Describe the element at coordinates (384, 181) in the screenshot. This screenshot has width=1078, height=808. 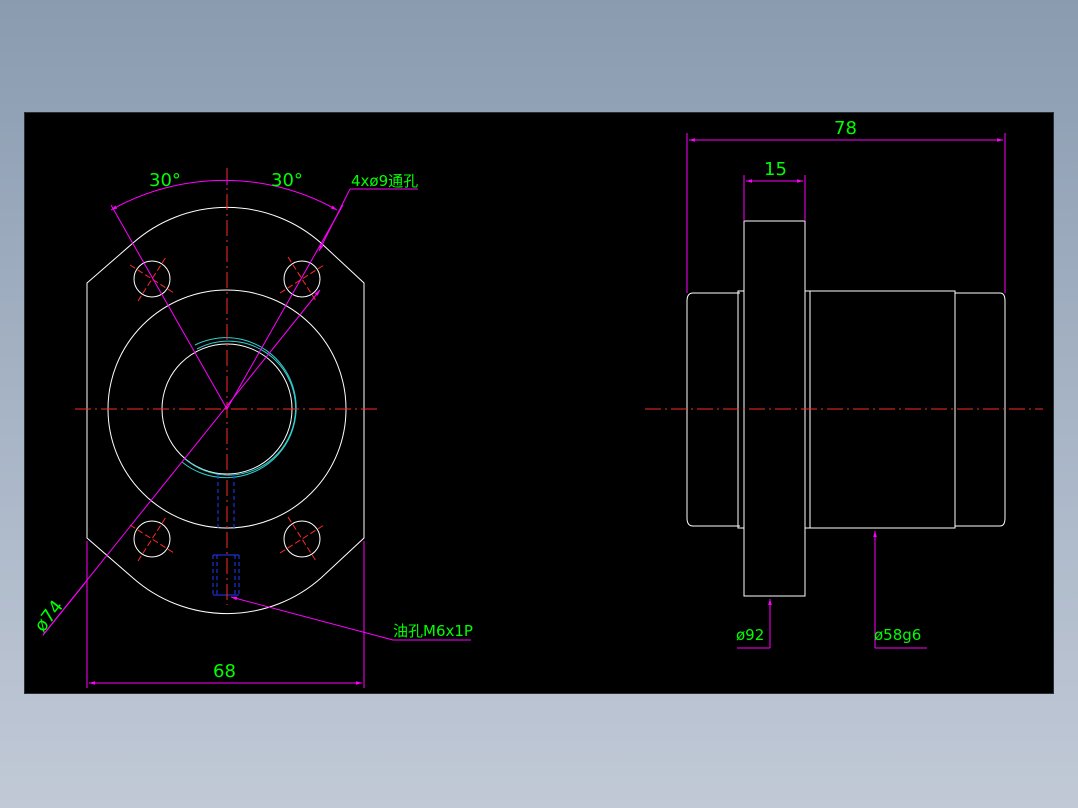
I see `hole-note-label: 4xø9通孔` at that location.